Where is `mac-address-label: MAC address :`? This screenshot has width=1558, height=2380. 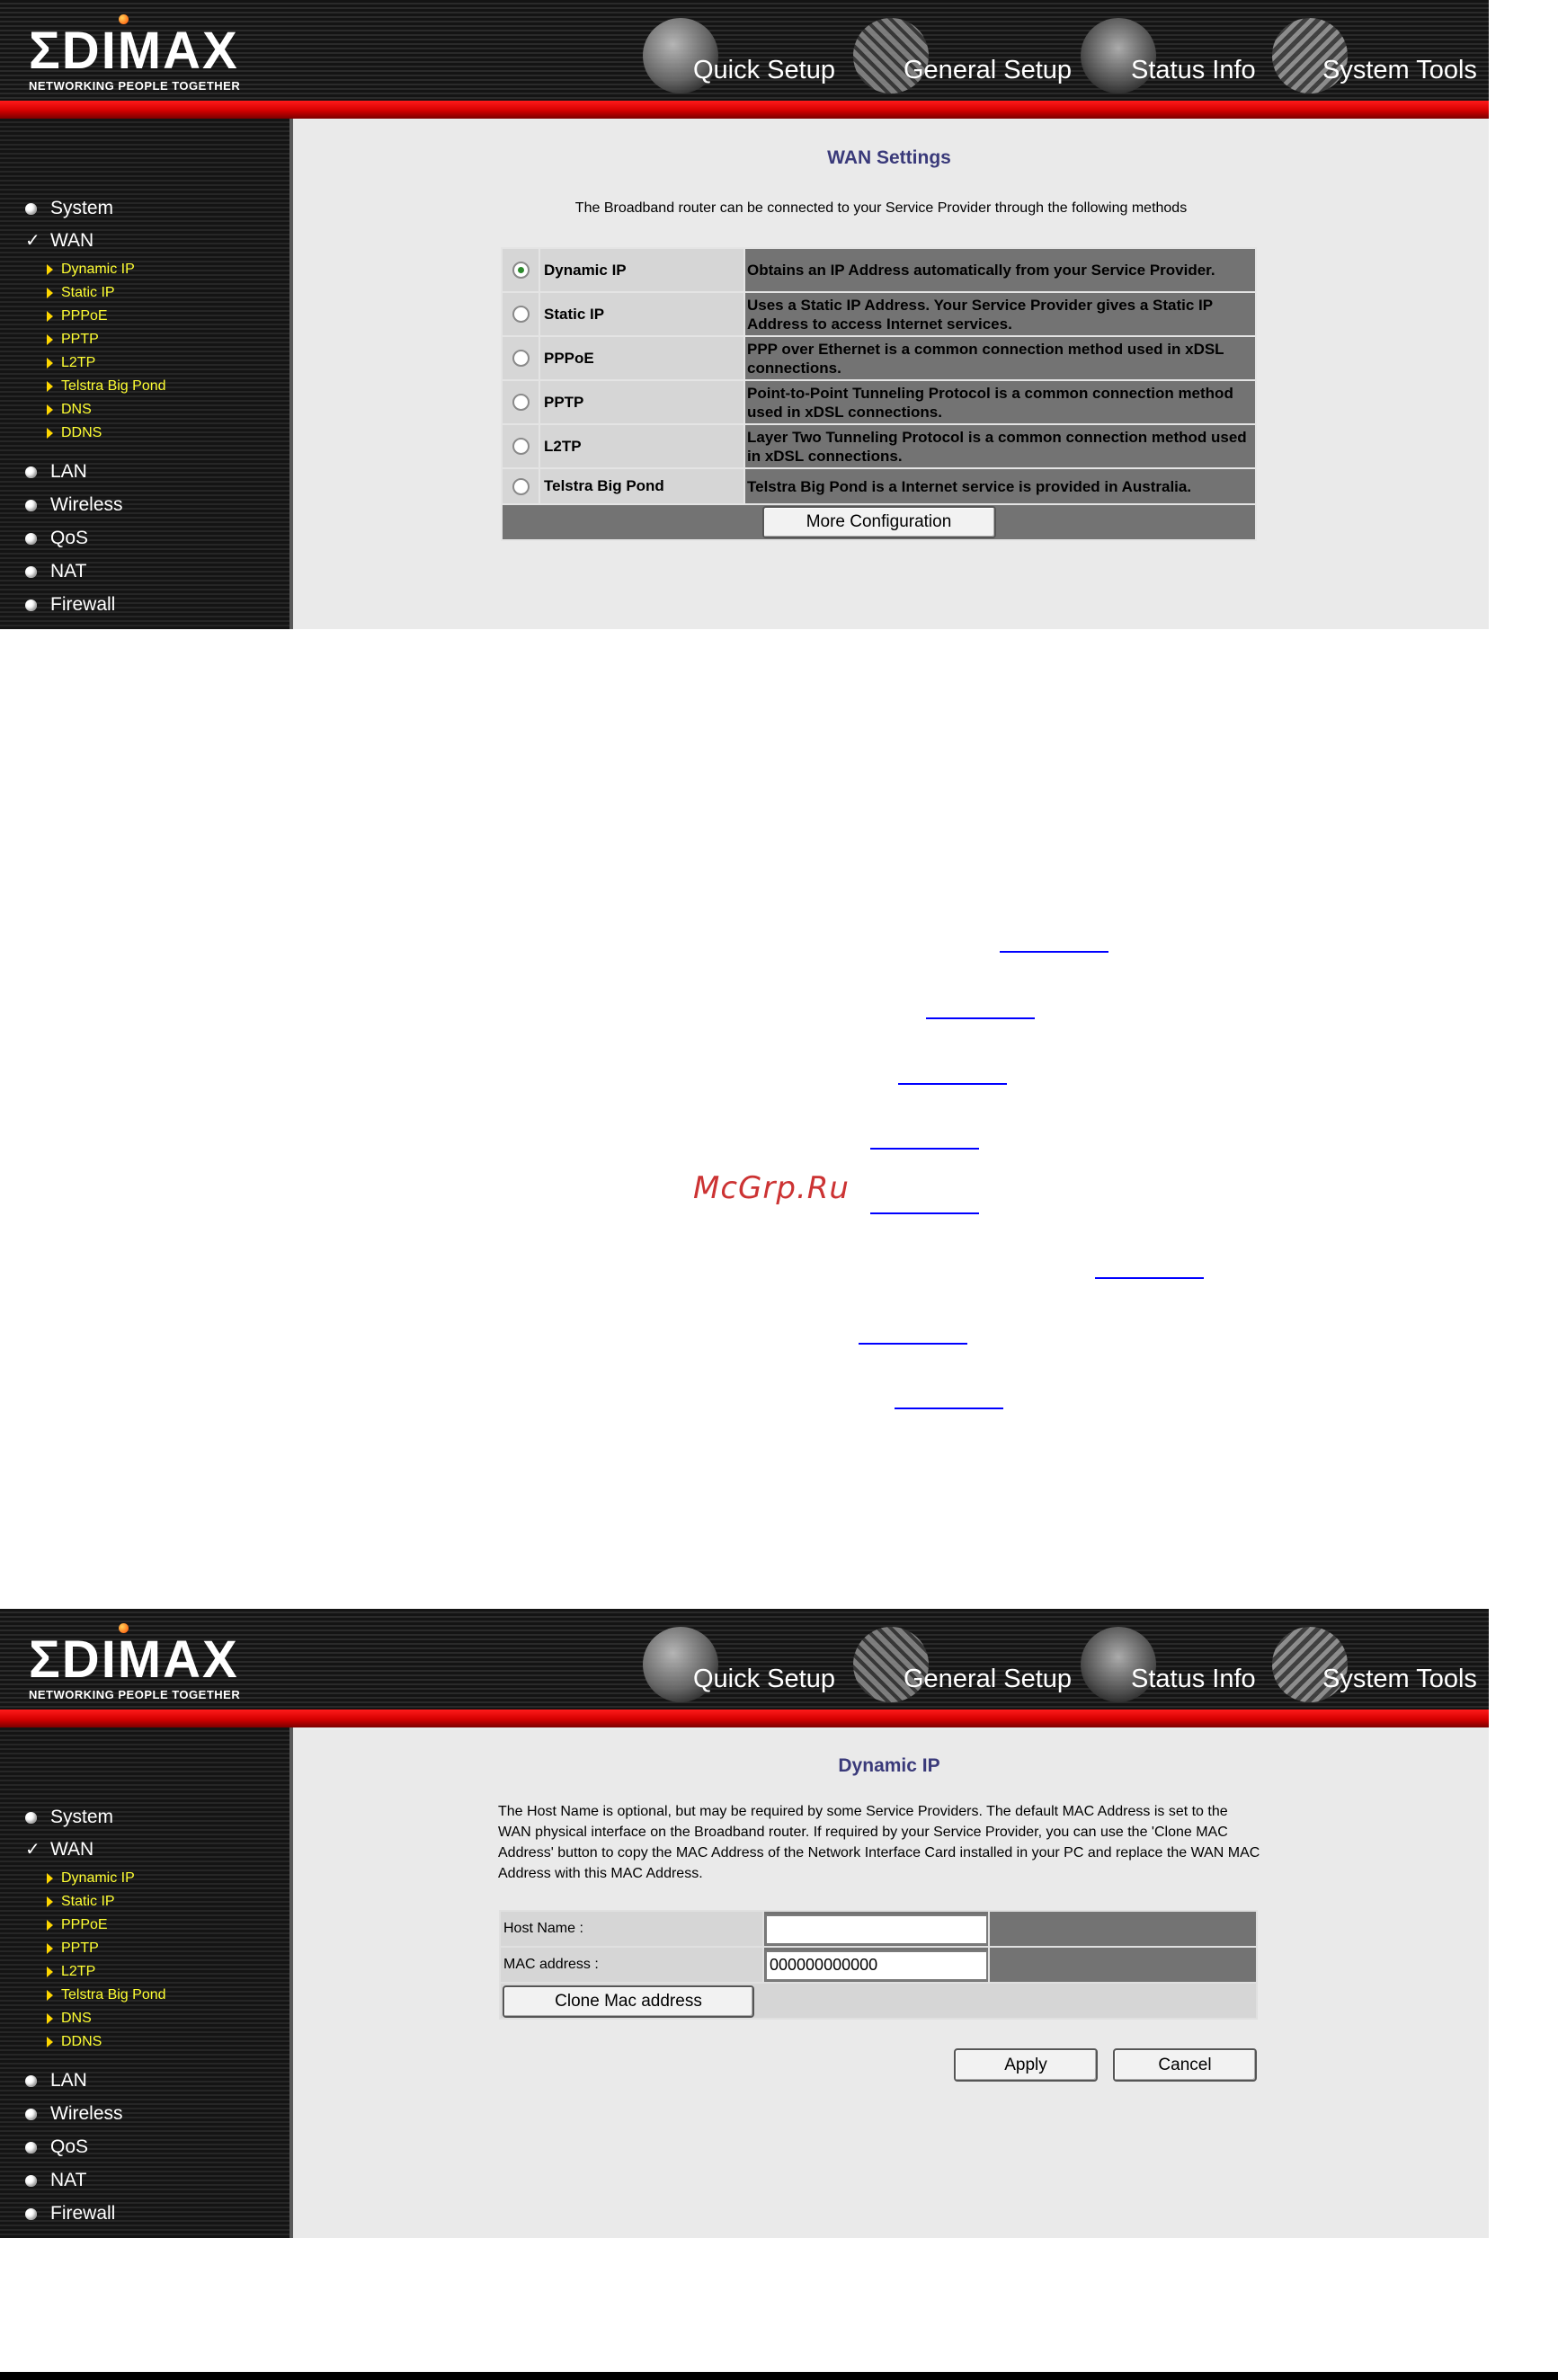
mac-address-label: MAC address : is located at coordinates (631, 1965).